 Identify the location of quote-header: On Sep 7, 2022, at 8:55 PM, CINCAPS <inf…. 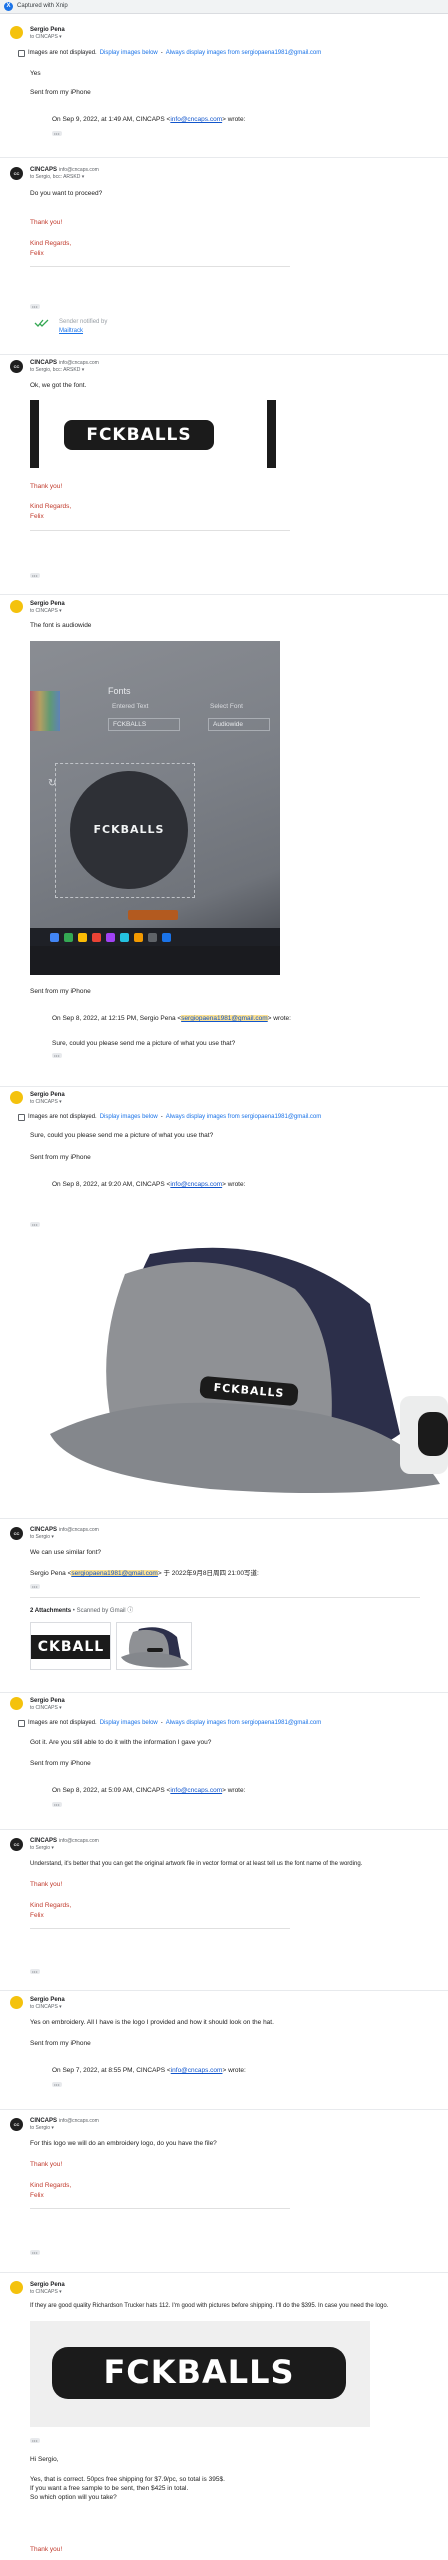
(149, 2070).